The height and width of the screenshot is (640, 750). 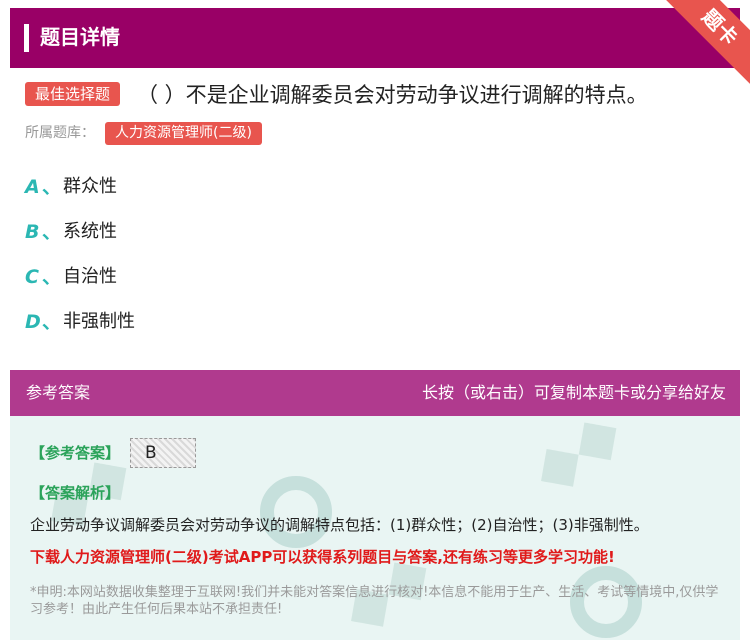 I want to click on option-letter: B, so click(x=32, y=232).